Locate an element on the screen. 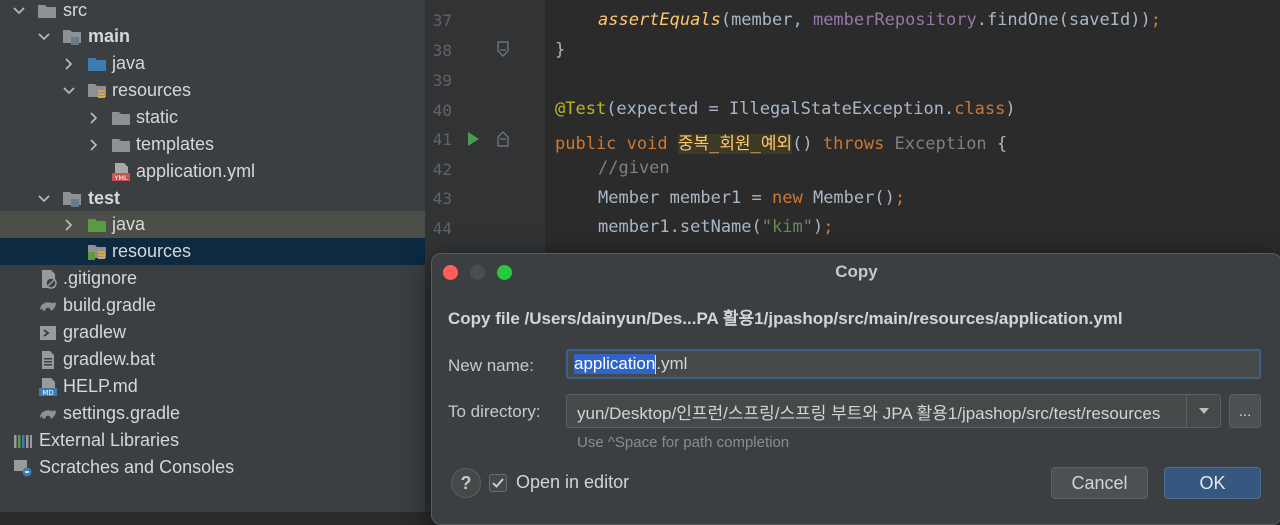 The width and height of the screenshot is (1280, 525). tree-item-label: application.yml is located at coordinates (196, 171).